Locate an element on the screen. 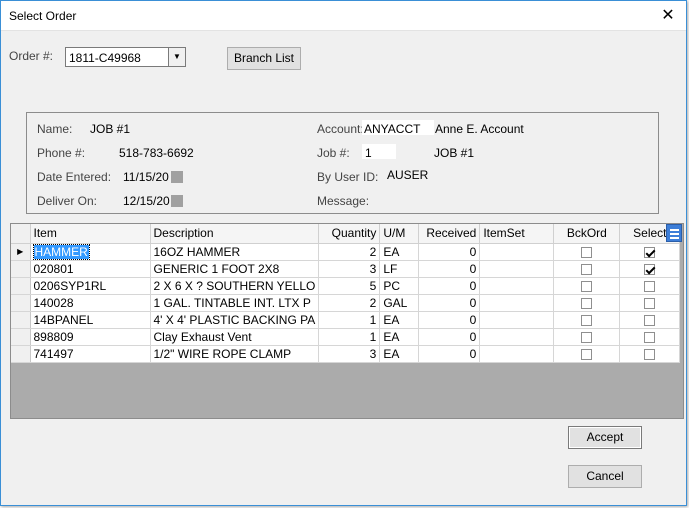 The width and height of the screenshot is (689, 508). table-row: 898809 Clay Exhaust Vent 1 EA 0 is located at coordinates (346, 337).